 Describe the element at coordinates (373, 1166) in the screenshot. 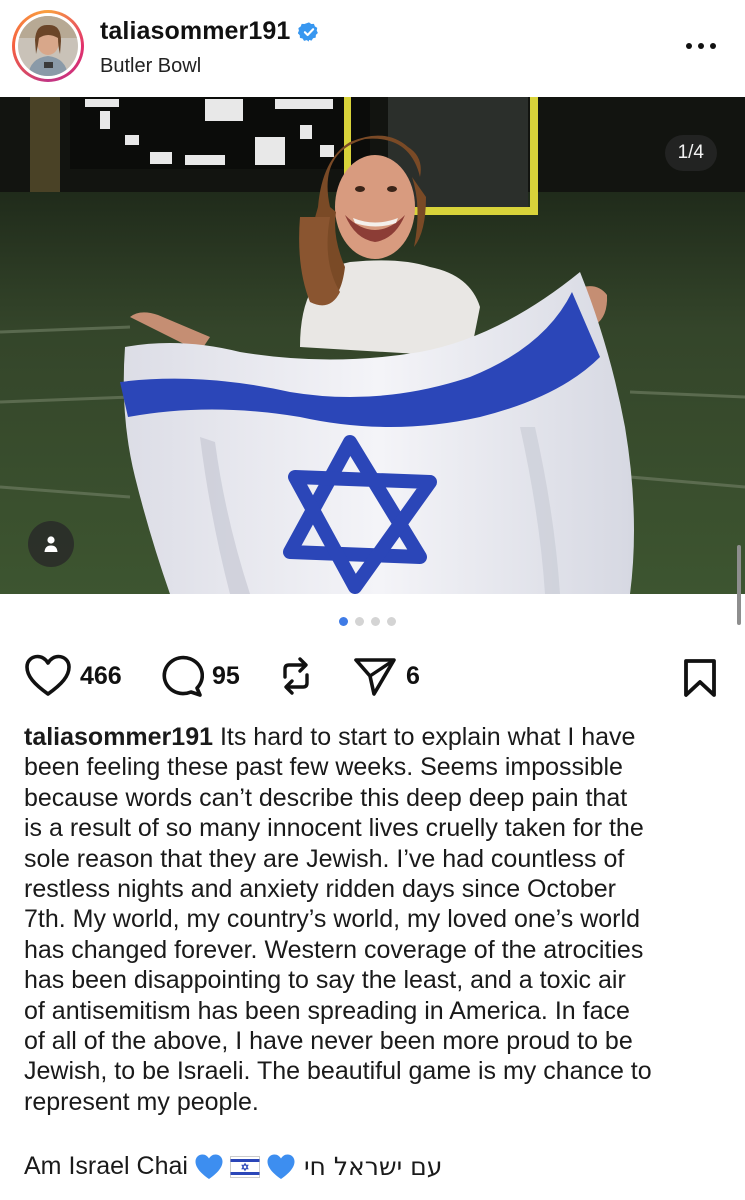

I see `closing-hebrew: עם ישראל חי` at that location.